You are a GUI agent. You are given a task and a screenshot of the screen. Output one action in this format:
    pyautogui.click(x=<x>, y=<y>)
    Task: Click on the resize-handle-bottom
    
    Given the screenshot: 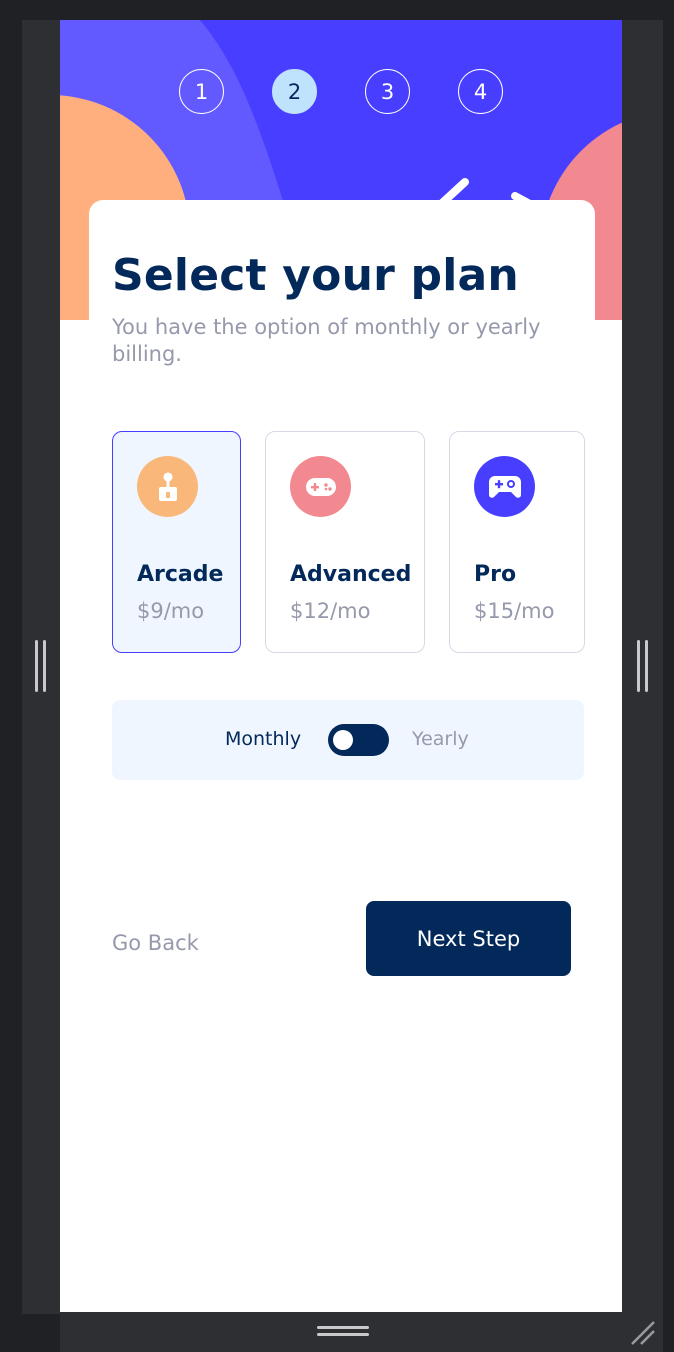 What is the action you would take?
    pyautogui.click(x=343, y=1331)
    